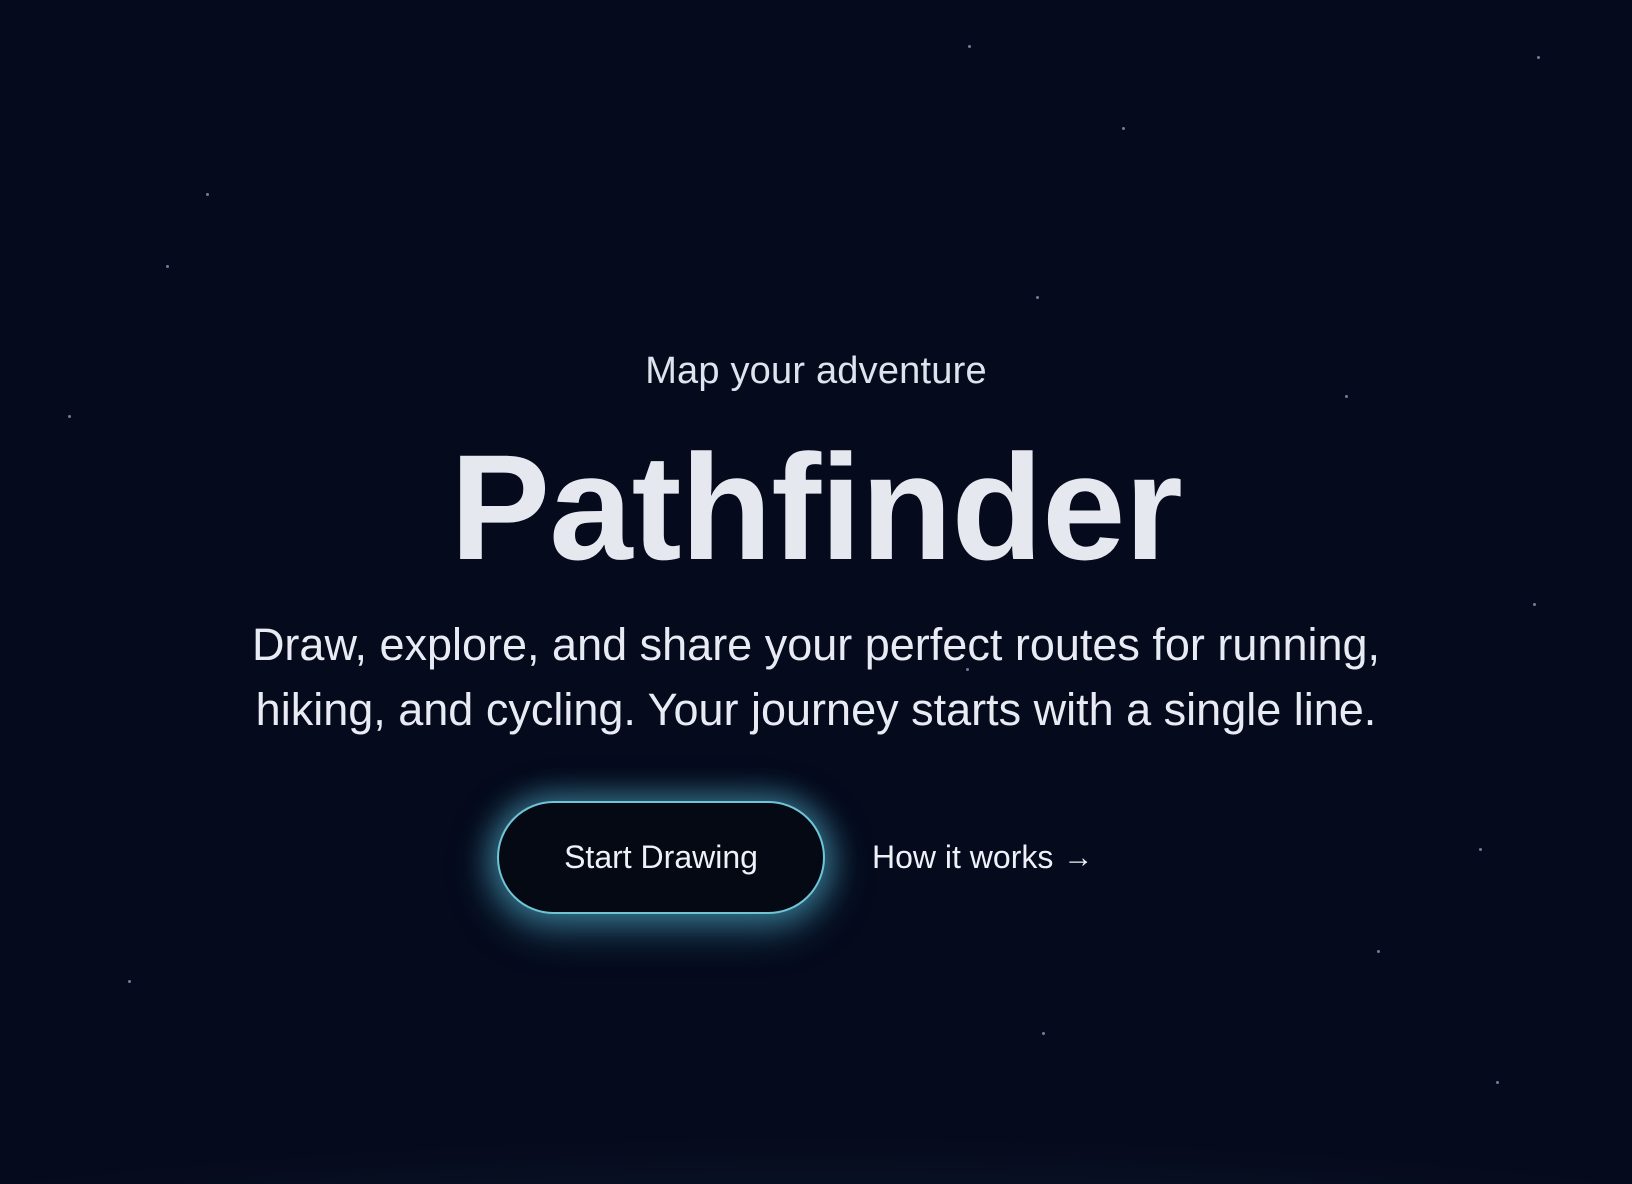 Image resolution: width=1632 pixels, height=1184 pixels. Describe the element at coordinates (963, 857) in the screenshot. I see `how-it-works-label: How it works` at that location.